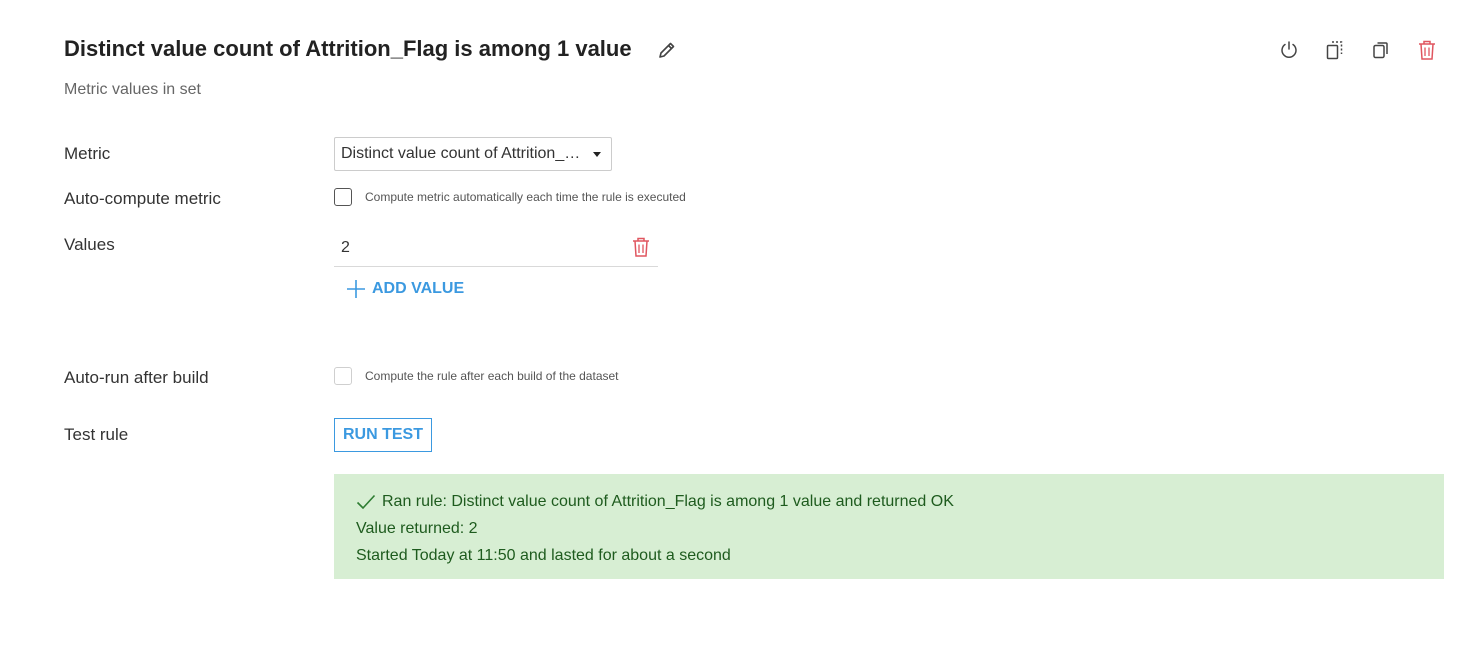 The height and width of the screenshot is (653, 1463). I want to click on run-test-button: RUN TEST, so click(383, 435).